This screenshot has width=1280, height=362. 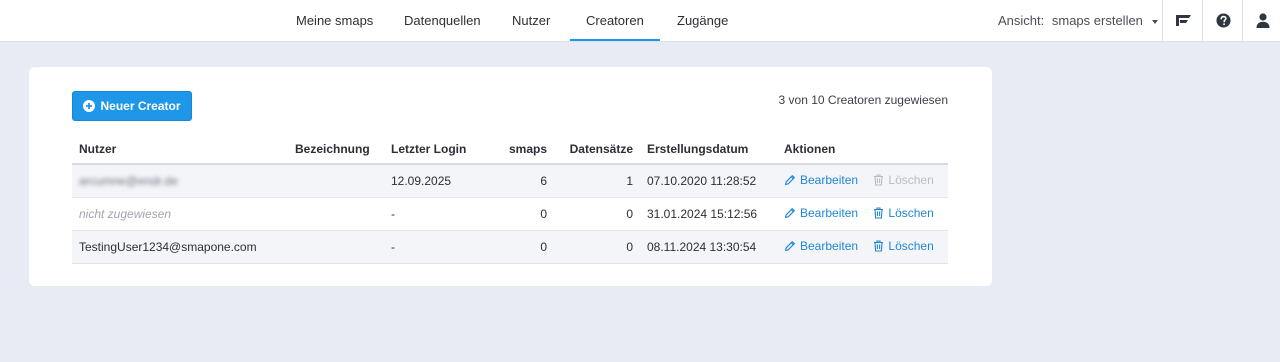 What do you see at coordinates (437, 150) in the screenshot?
I see `column-header-letzter-login: Letzter Login` at bounding box center [437, 150].